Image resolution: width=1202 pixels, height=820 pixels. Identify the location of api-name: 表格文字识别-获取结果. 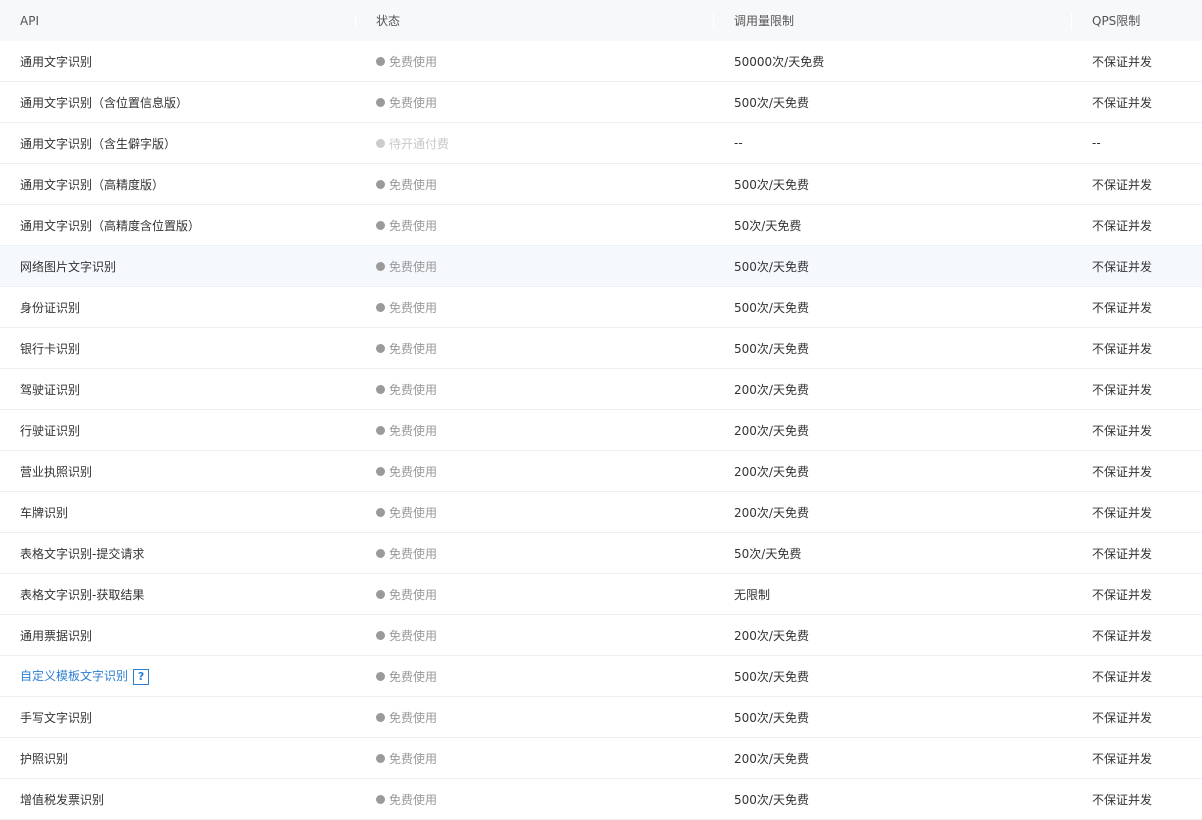
(82, 594).